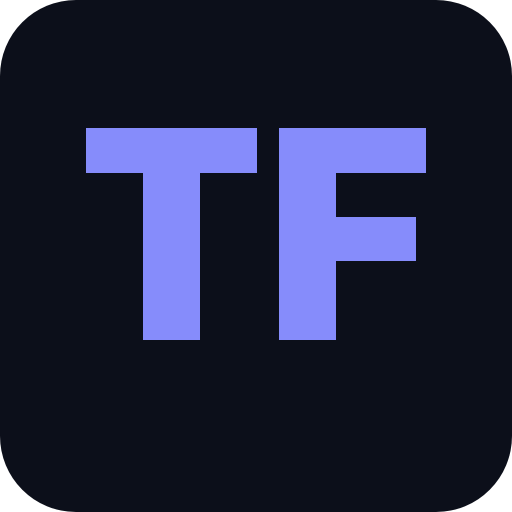  I want to click on letter-f, so click(352, 234).